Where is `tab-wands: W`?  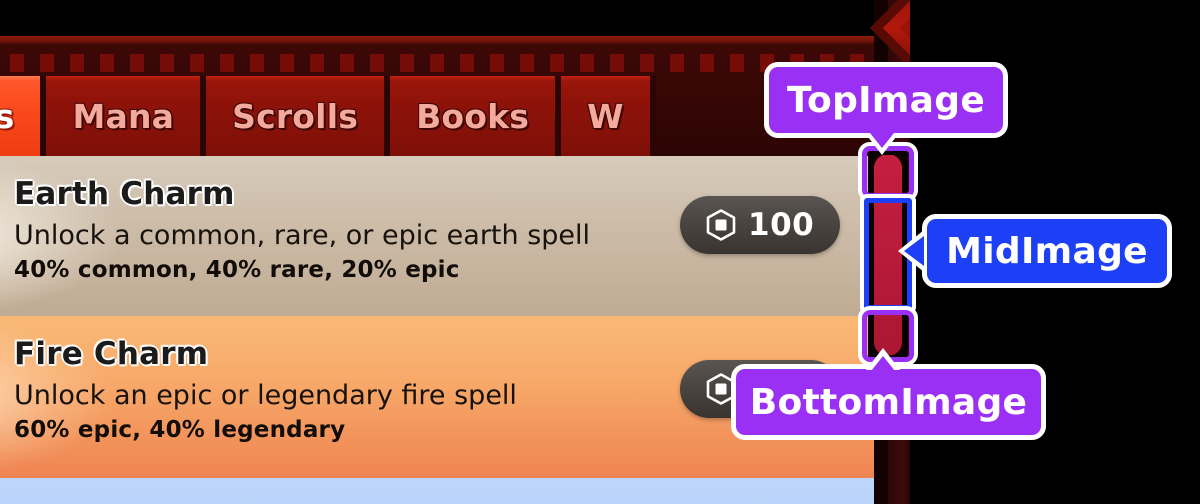 tab-wands: W is located at coordinates (608, 116).